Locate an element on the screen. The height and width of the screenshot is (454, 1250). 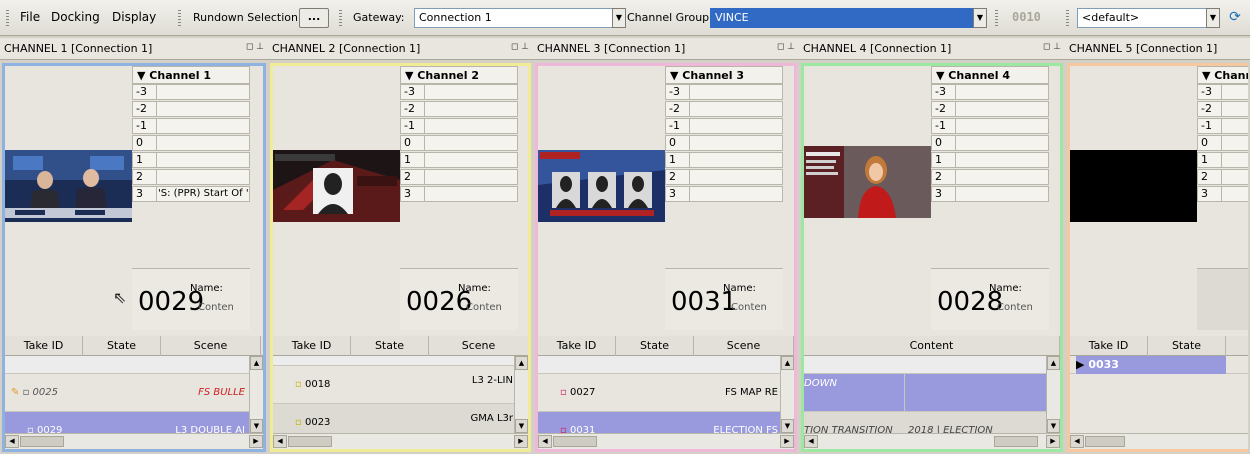
level-header: ▼ Channel 4 is located at coordinates (990, 75).